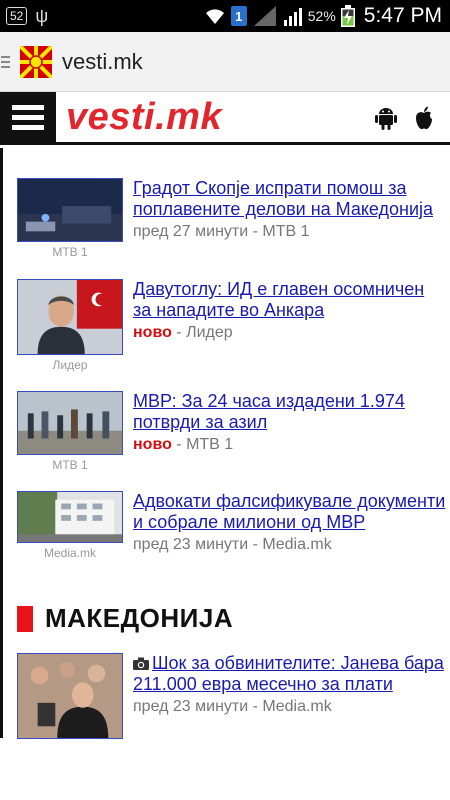 The image size is (450, 800). Describe the element at coordinates (347, 16) in the screenshot. I see `battery-charging-icon` at that location.